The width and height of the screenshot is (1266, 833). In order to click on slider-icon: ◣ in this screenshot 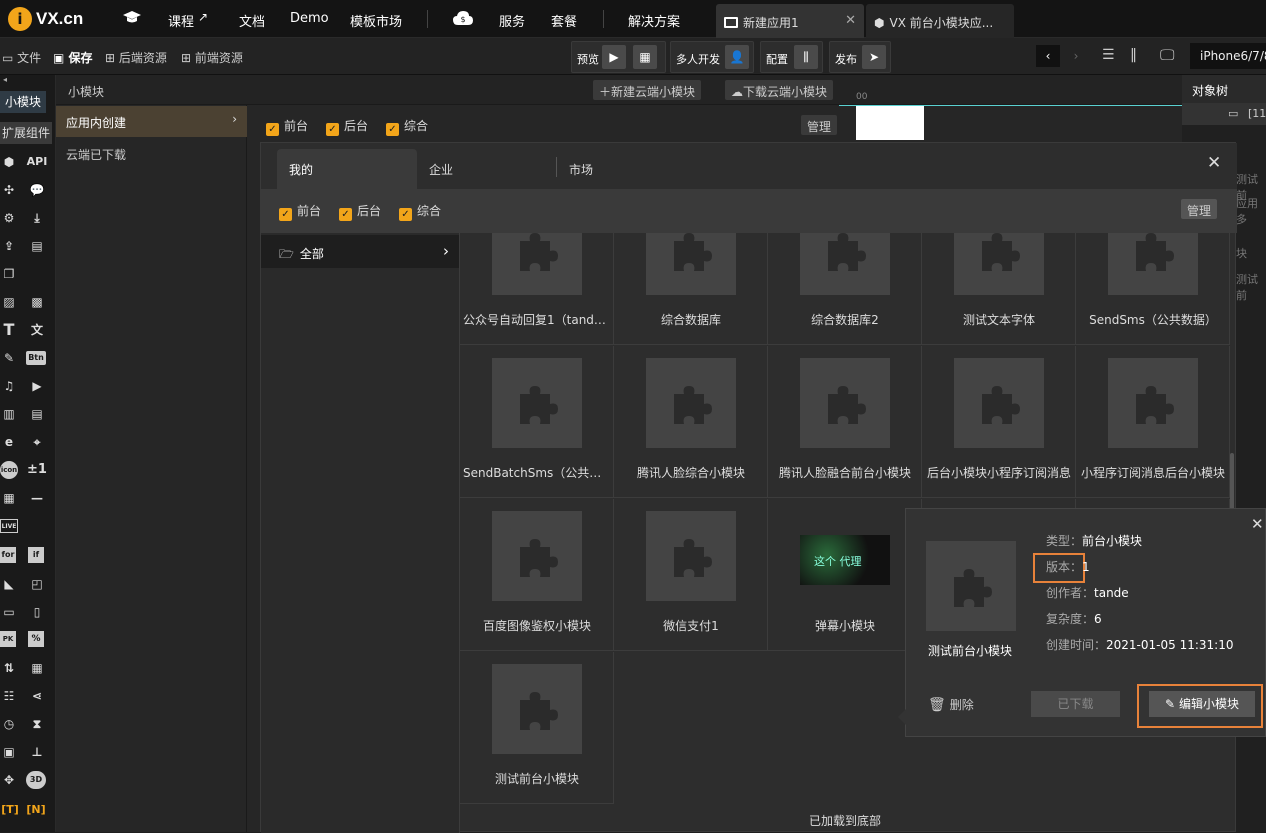, I will do `click(9, 584)`.